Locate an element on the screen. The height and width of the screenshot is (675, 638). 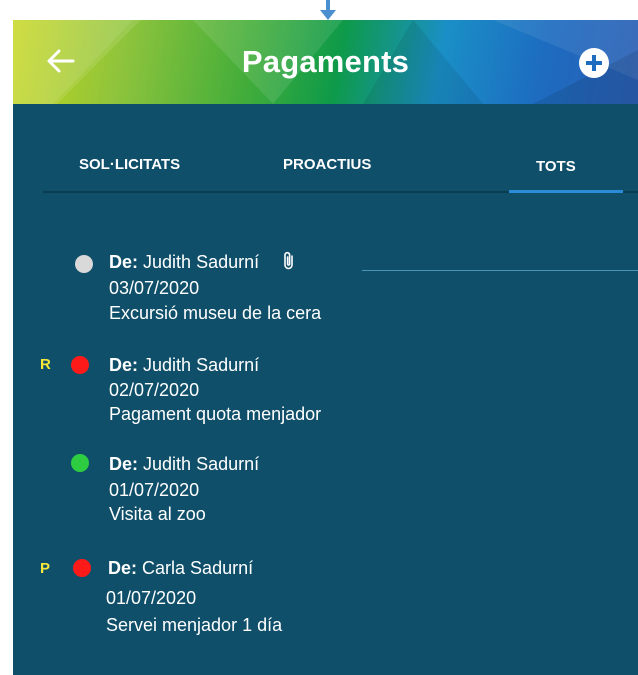
item-subject: Servei menjador 1 día is located at coordinates (194, 625).